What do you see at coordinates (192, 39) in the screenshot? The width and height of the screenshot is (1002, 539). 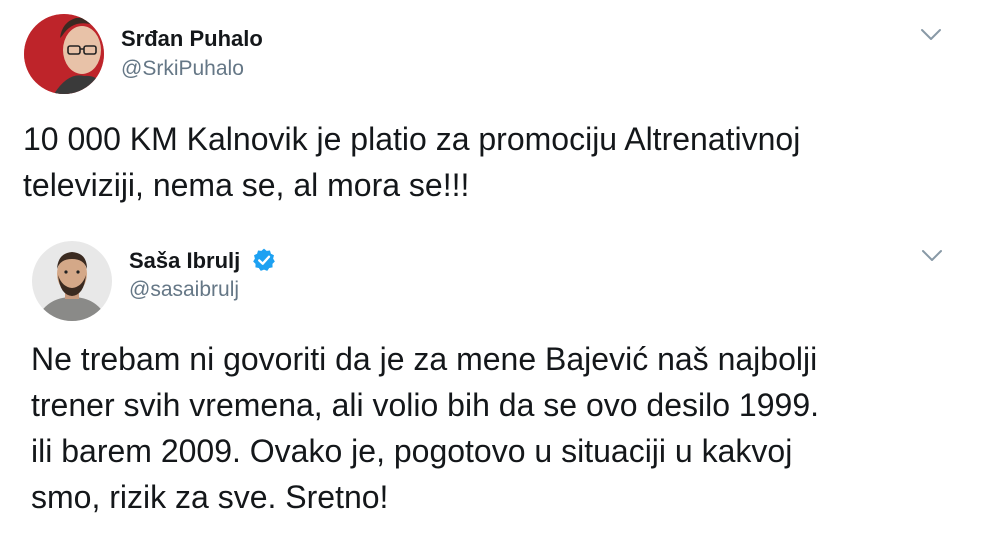 I see `display-name: Srđan Puhalo` at bounding box center [192, 39].